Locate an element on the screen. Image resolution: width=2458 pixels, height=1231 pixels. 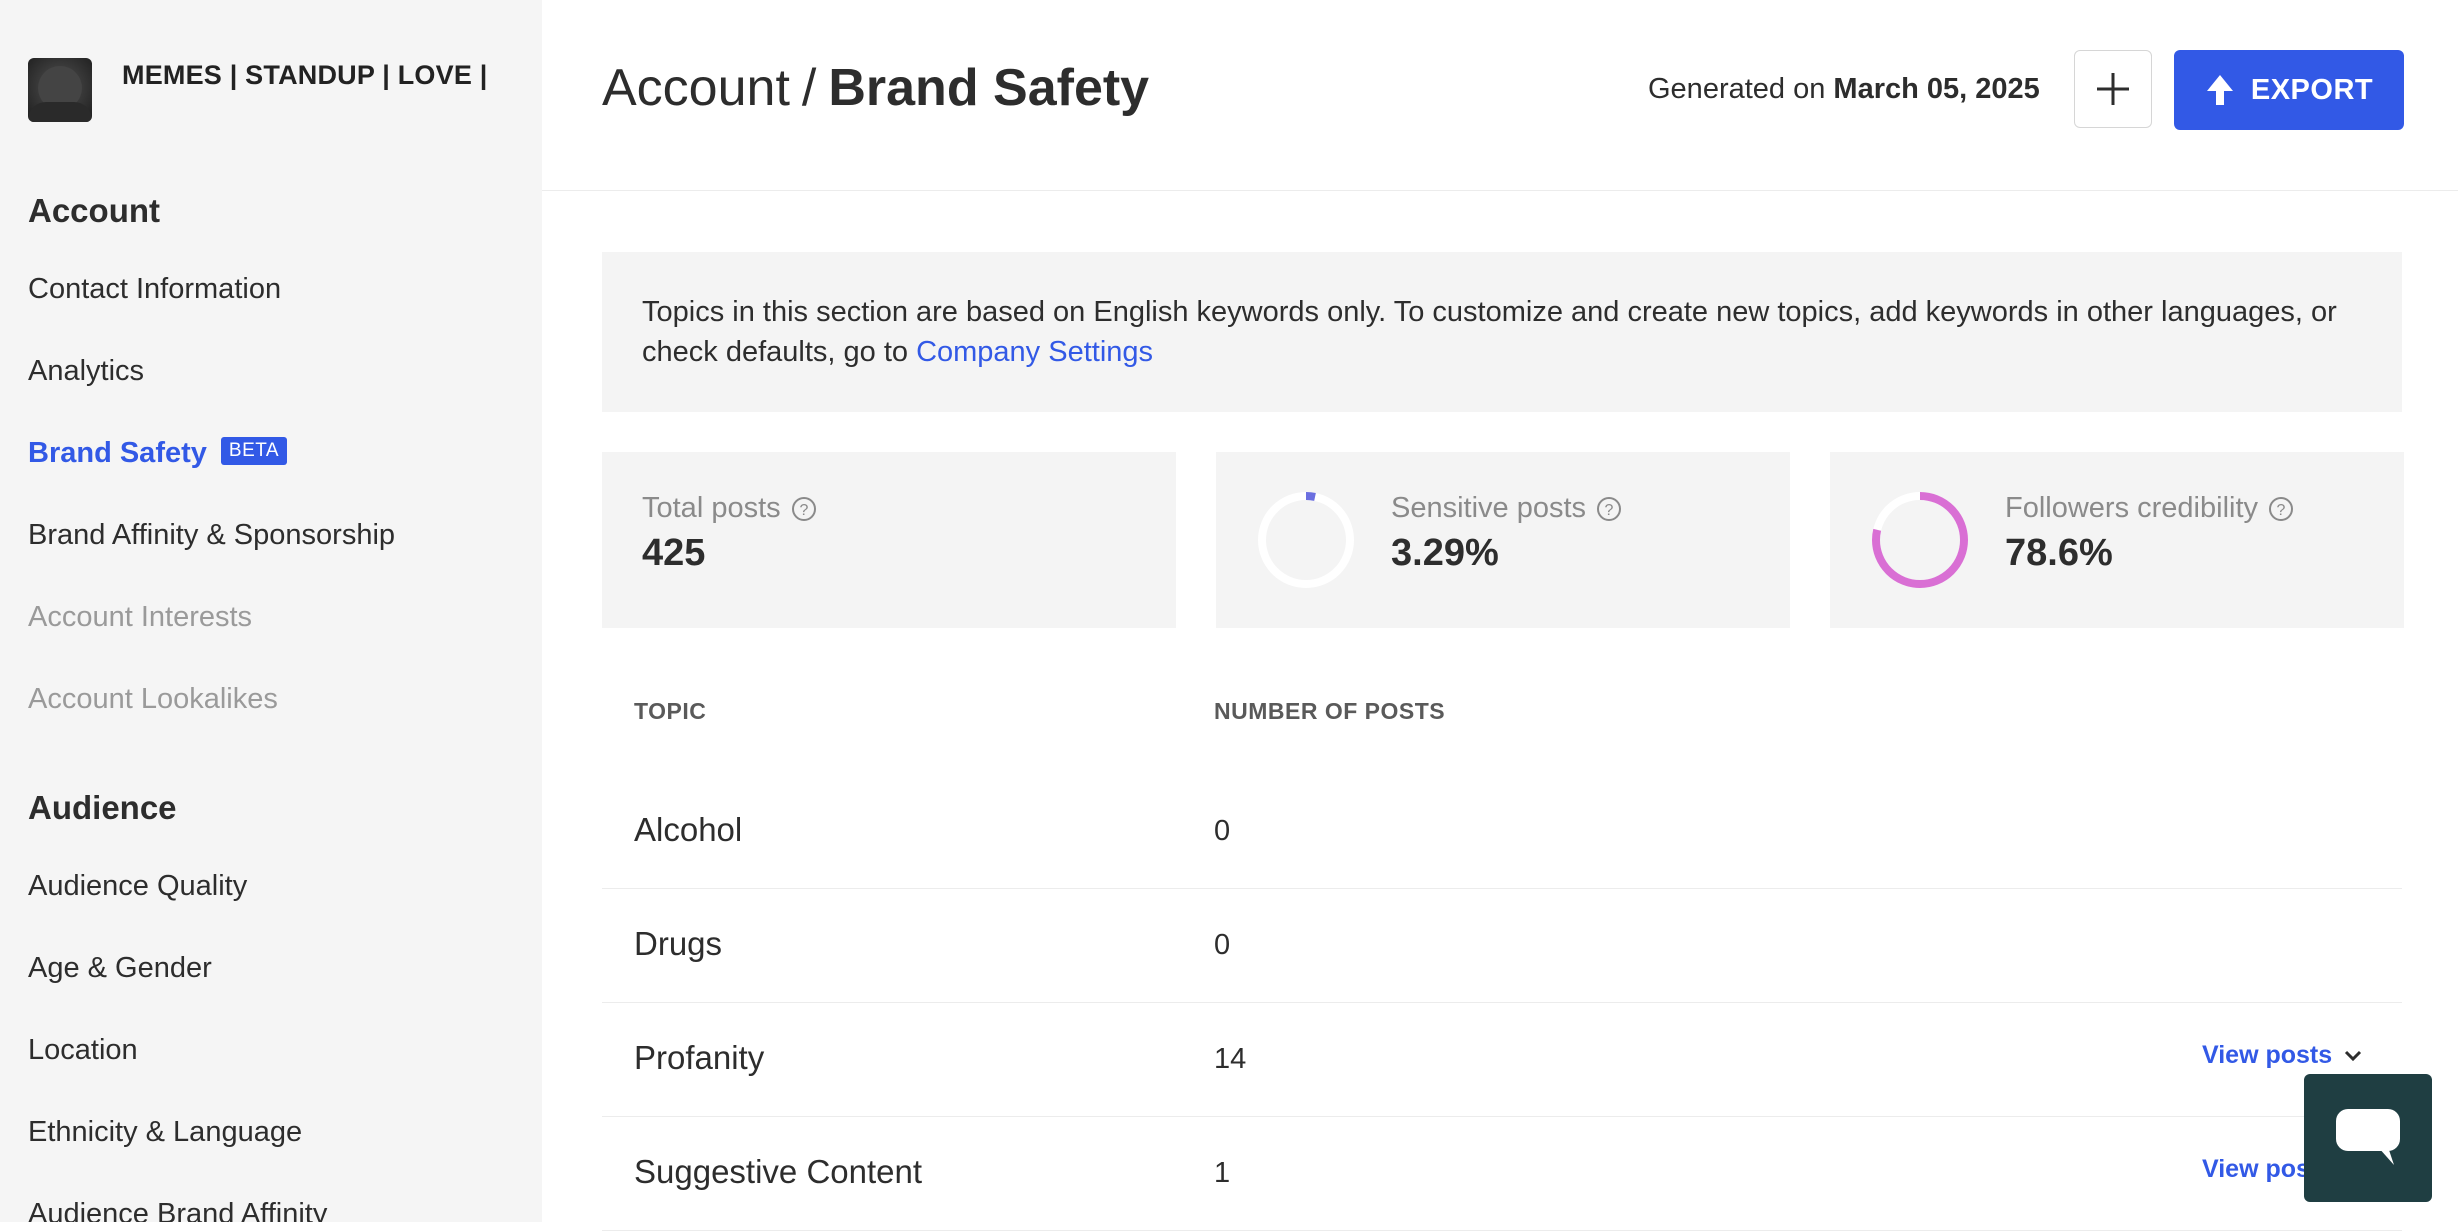
stat-label: Followers credibility ? is located at coordinates (2149, 508).